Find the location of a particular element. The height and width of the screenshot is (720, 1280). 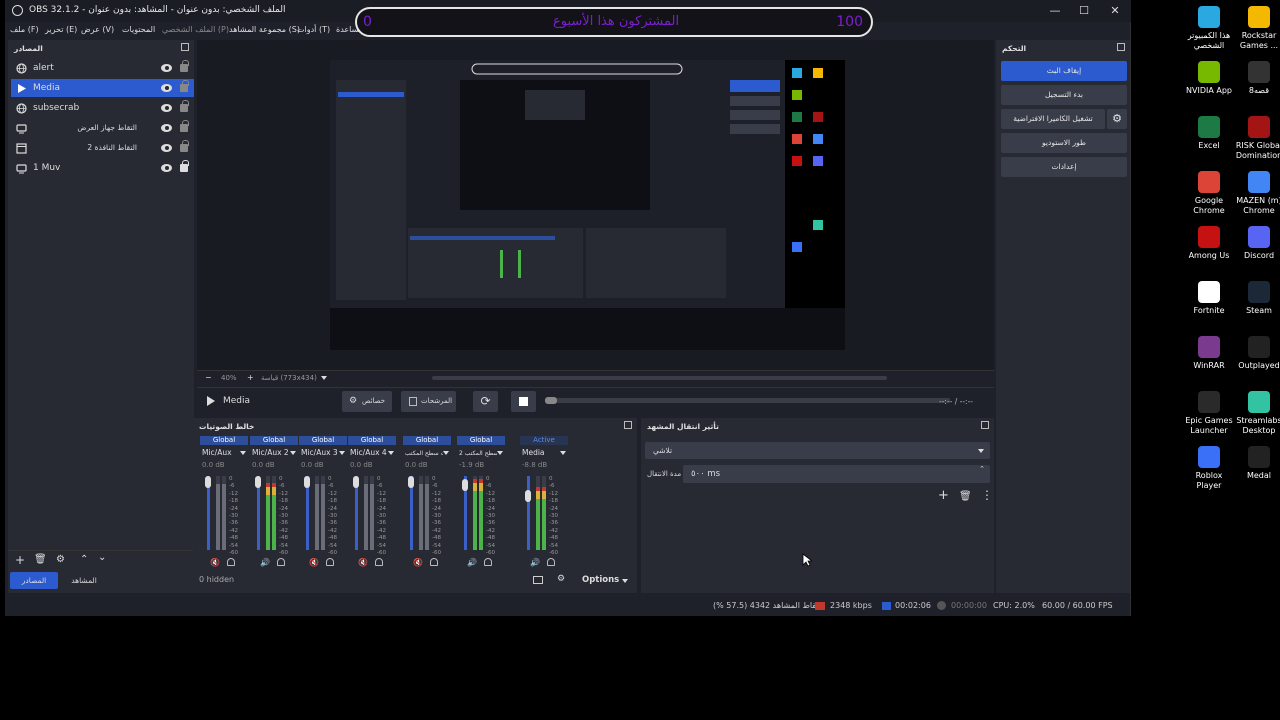

menu-edit: تحرير (E) is located at coordinates (61, 29).